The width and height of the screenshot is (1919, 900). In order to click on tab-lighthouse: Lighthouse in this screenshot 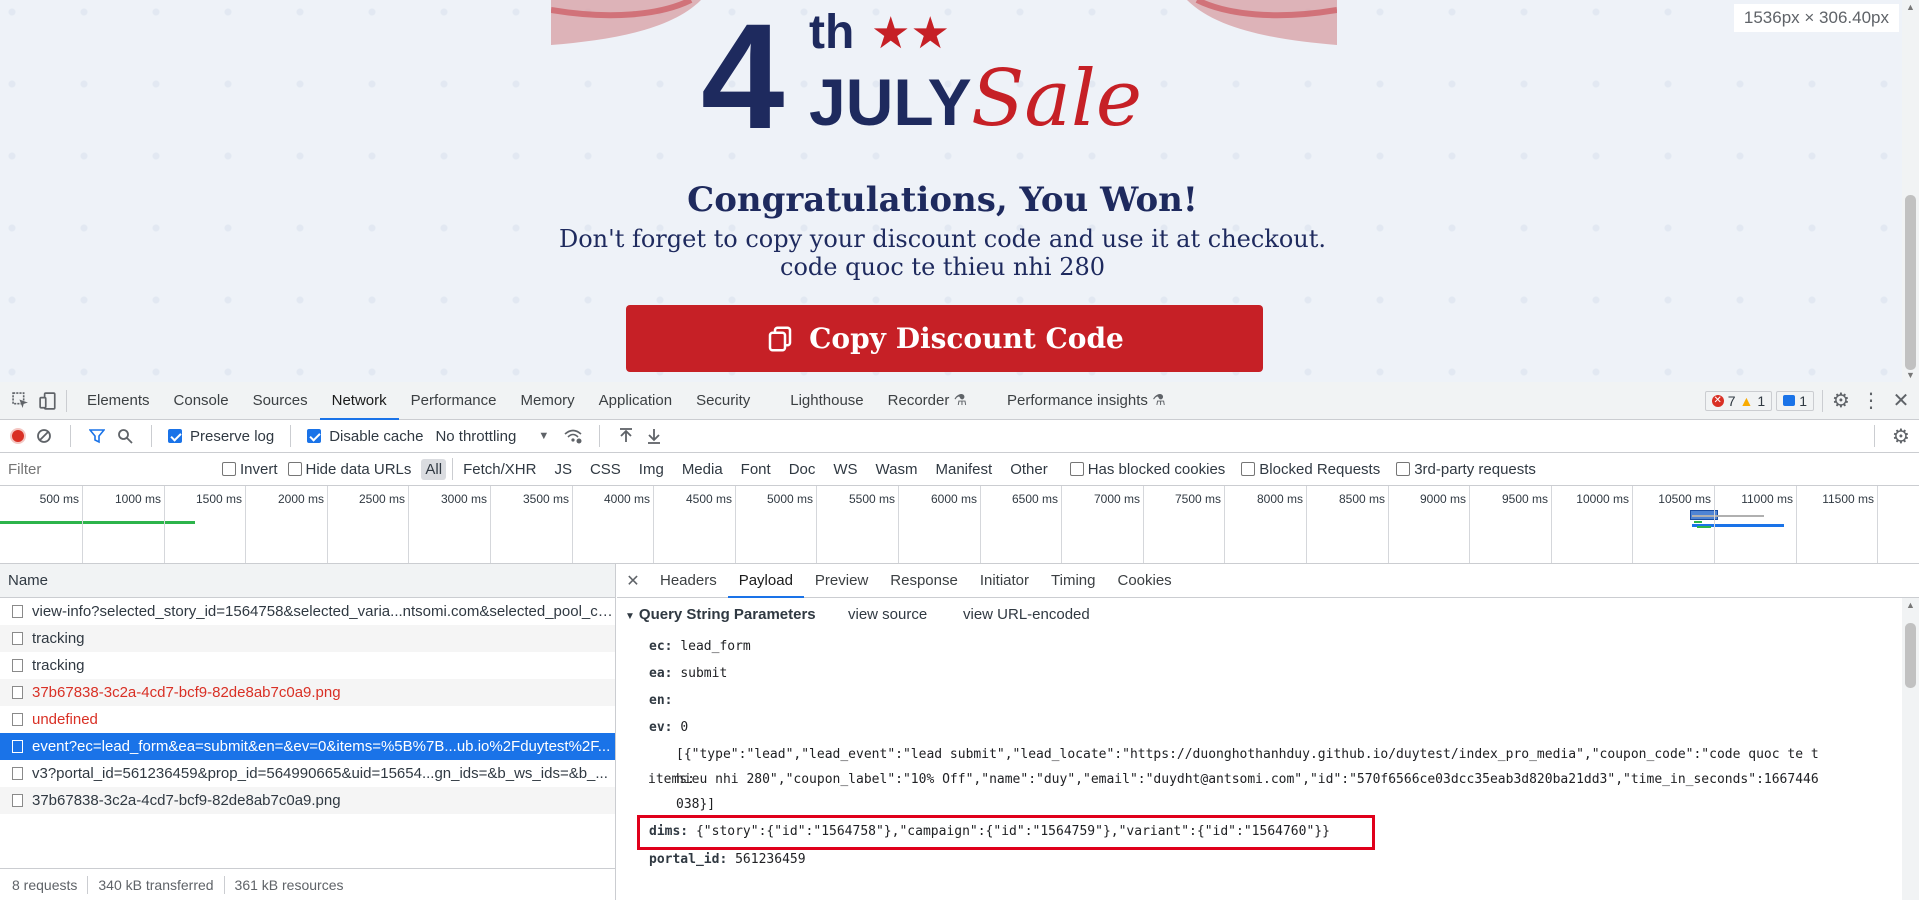, I will do `click(826, 401)`.